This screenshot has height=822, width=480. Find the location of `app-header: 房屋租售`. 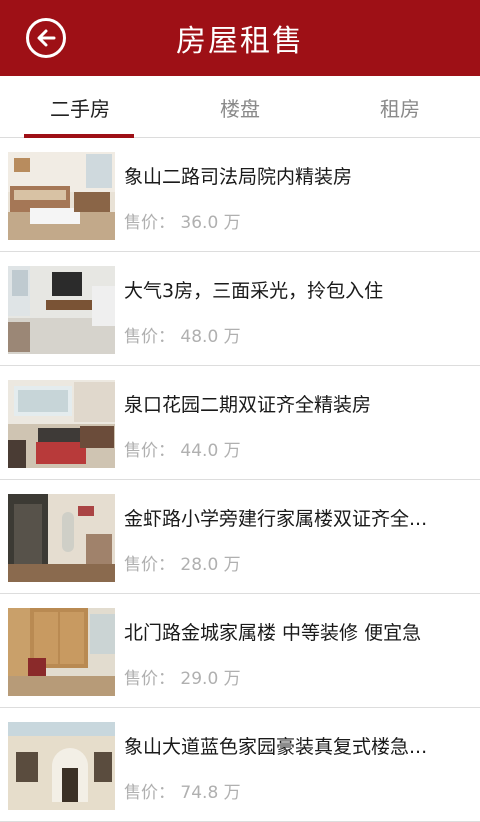

app-header: 房屋租售 is located at coordinates (240, 38).